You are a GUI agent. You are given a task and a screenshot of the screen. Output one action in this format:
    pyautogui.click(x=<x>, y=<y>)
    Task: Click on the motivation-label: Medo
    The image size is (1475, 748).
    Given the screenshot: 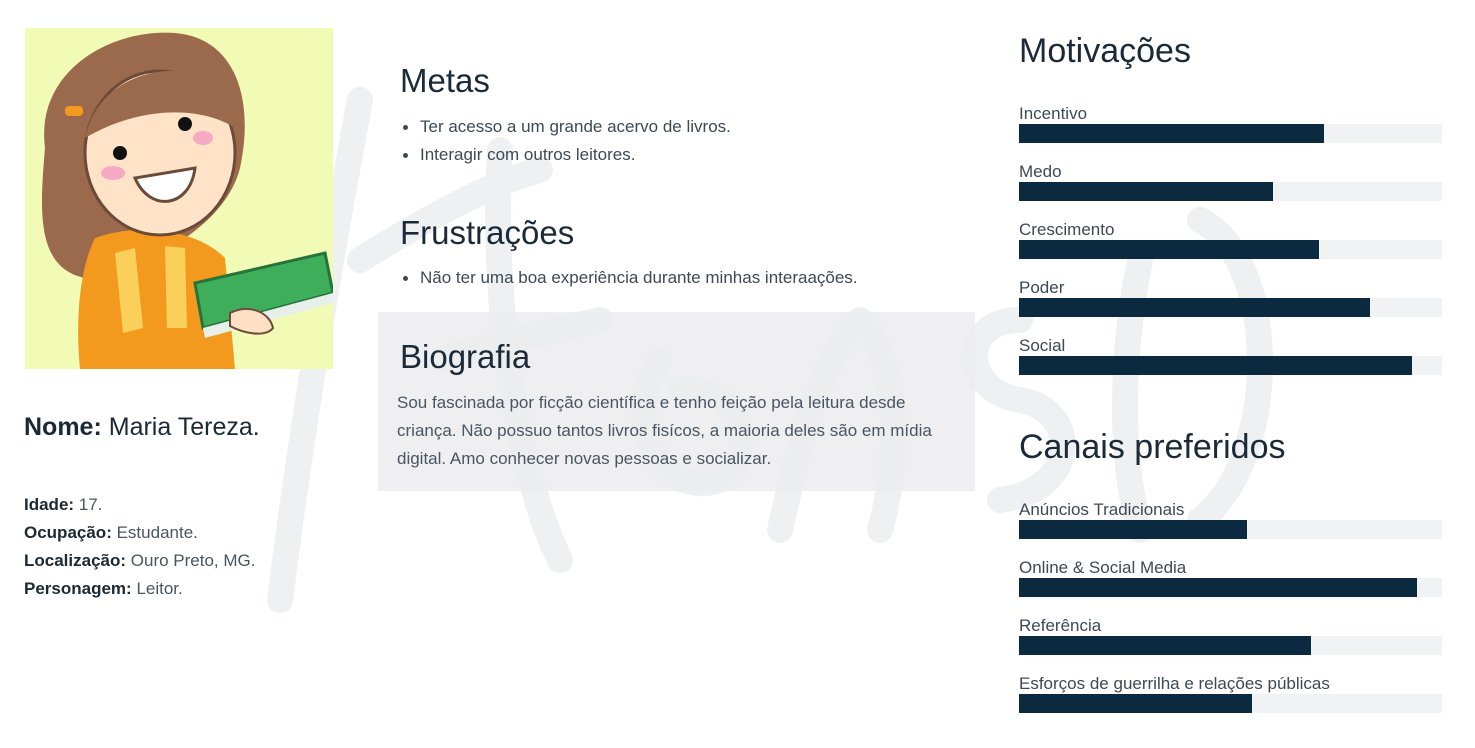 What is the action you would take?
    pyautogui.click(x=1040, y=171)
    